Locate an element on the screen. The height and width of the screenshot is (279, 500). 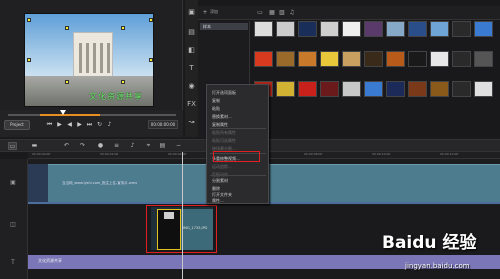
video-track-icon: ▣ is located at coordinates (13, 183).